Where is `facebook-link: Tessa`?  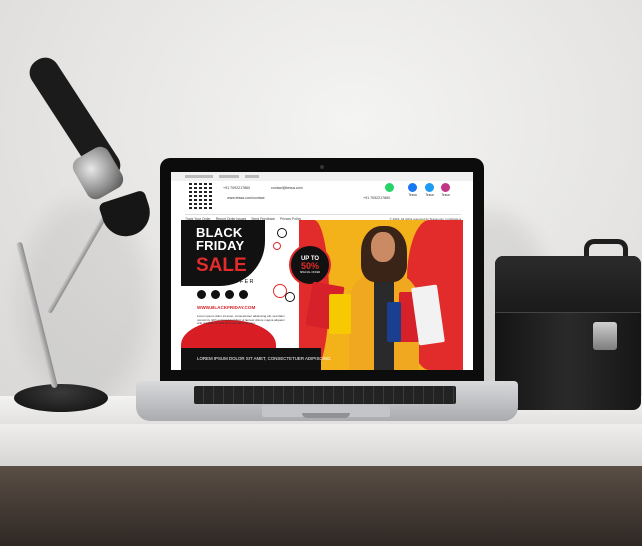 facebook-link: Tessa is located at coordinates (412, 190).